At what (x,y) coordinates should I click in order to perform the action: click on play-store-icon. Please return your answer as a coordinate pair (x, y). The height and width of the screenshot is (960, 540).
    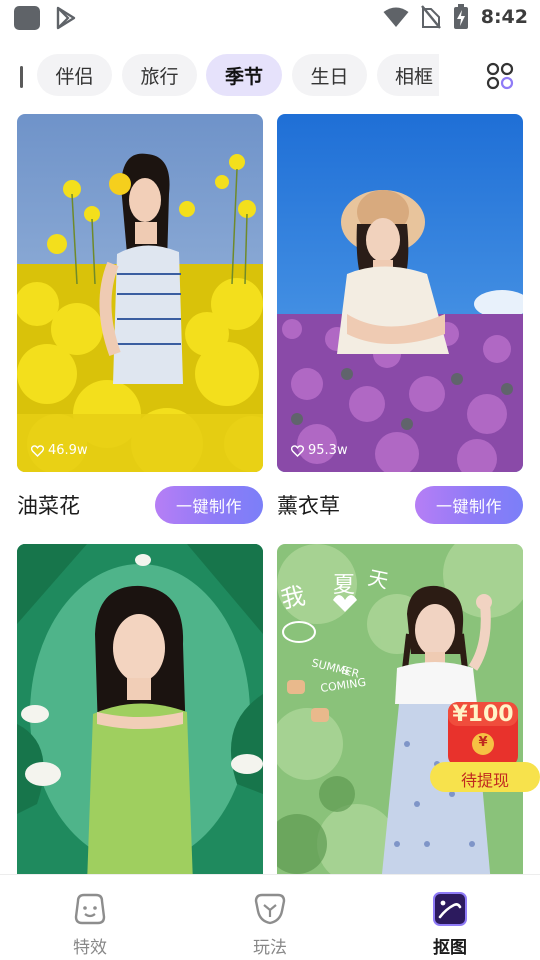
    Looking at the image, I should click on (66, 18).